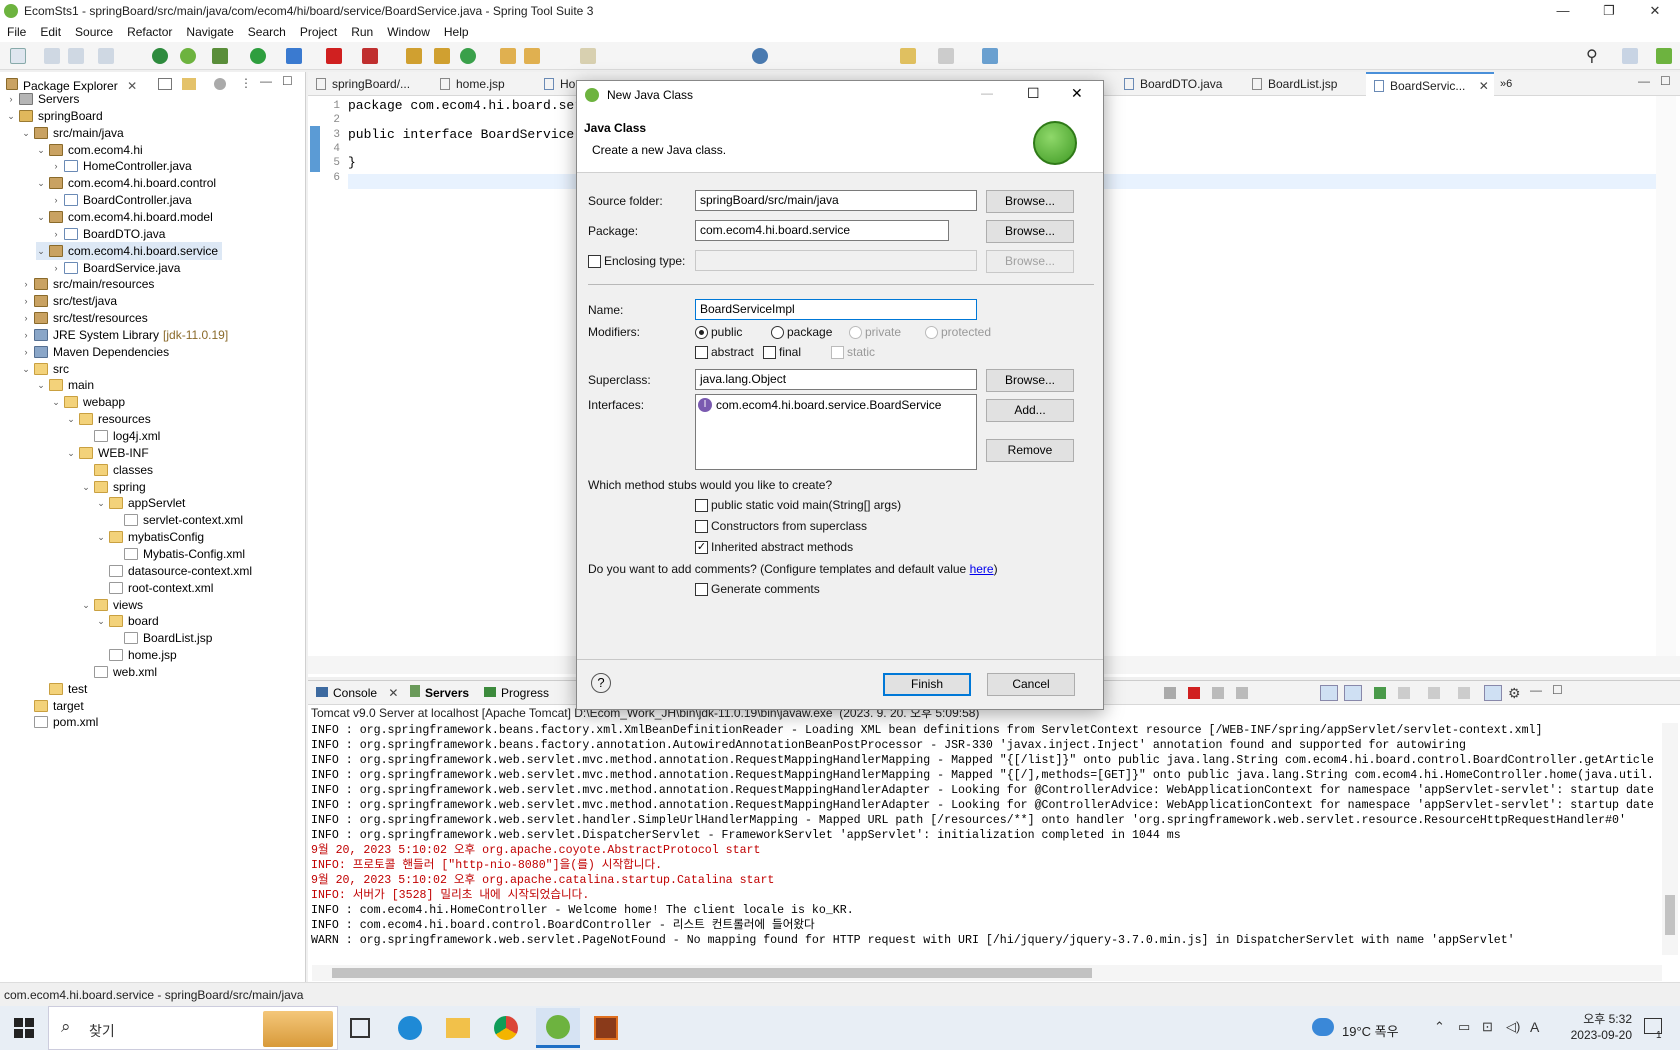  What do you see at coordinates (150, 537) in the screenshot?
I see `tree-item-mybatisconfig: ⌄ mybatisConfig` at bounding box center [150, 537].